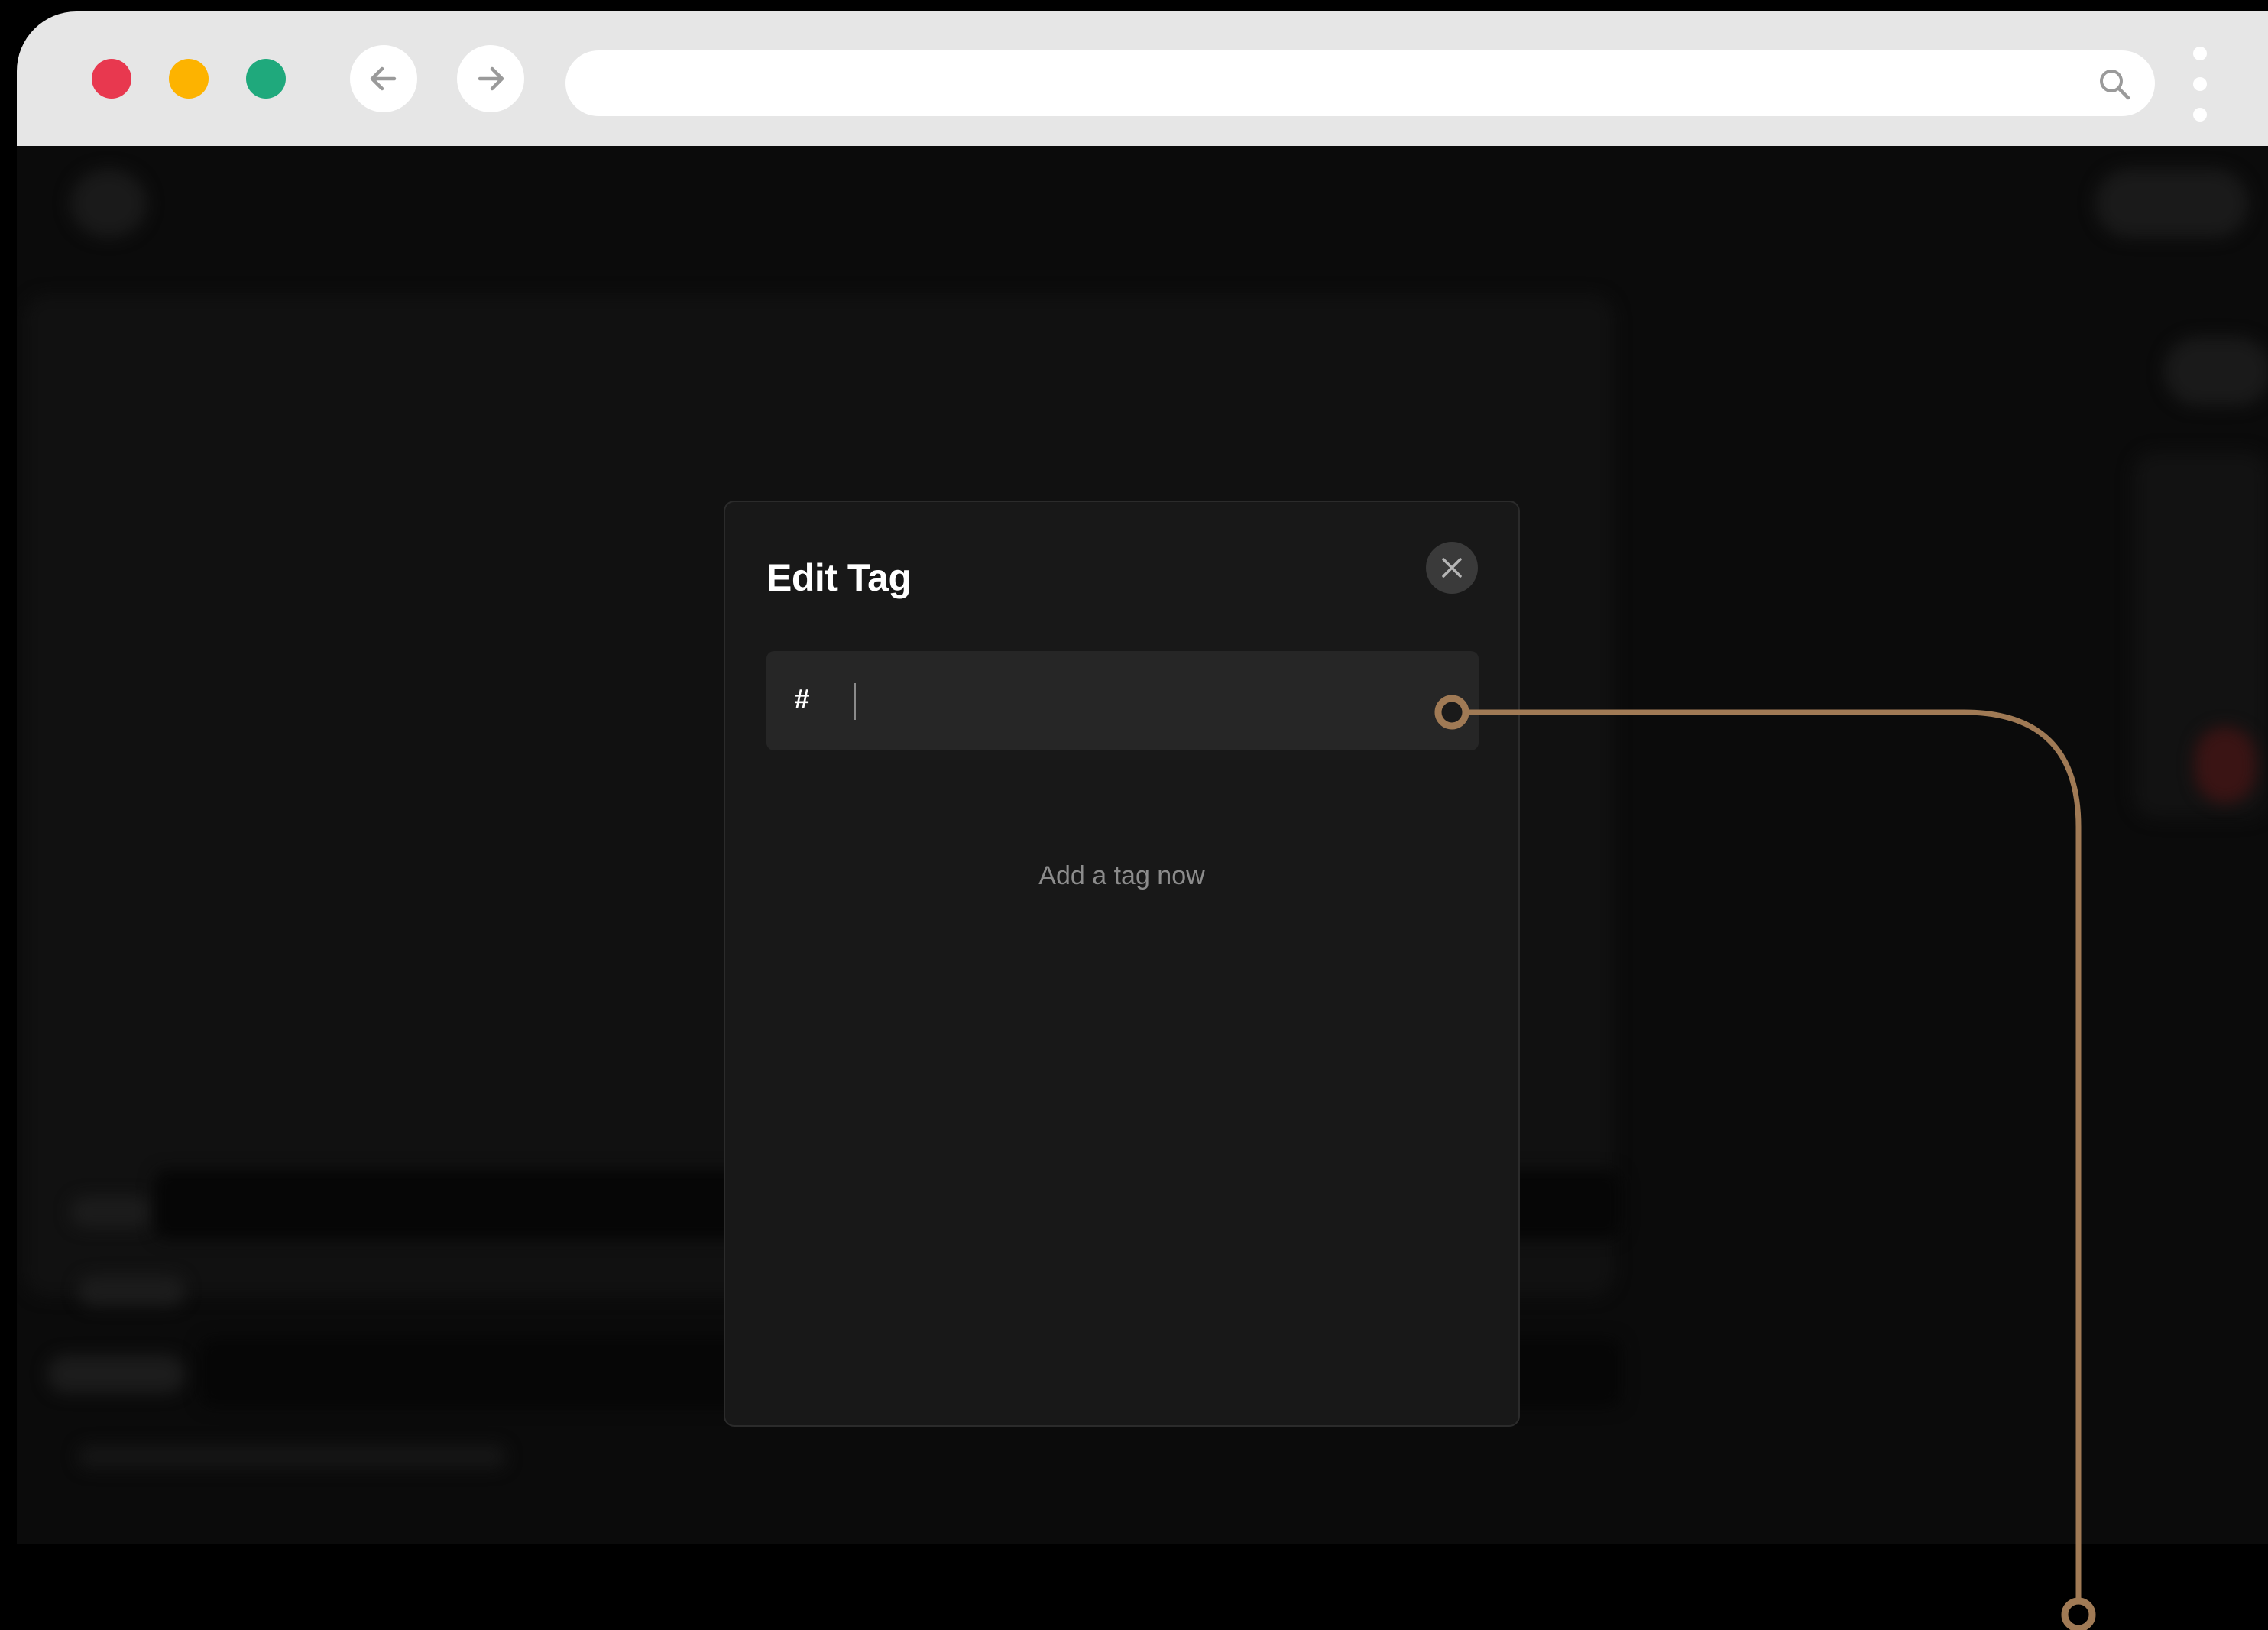 The height and width of the screenshot is (1630, 2268). I want to click on forward-button, so click(491, 78).